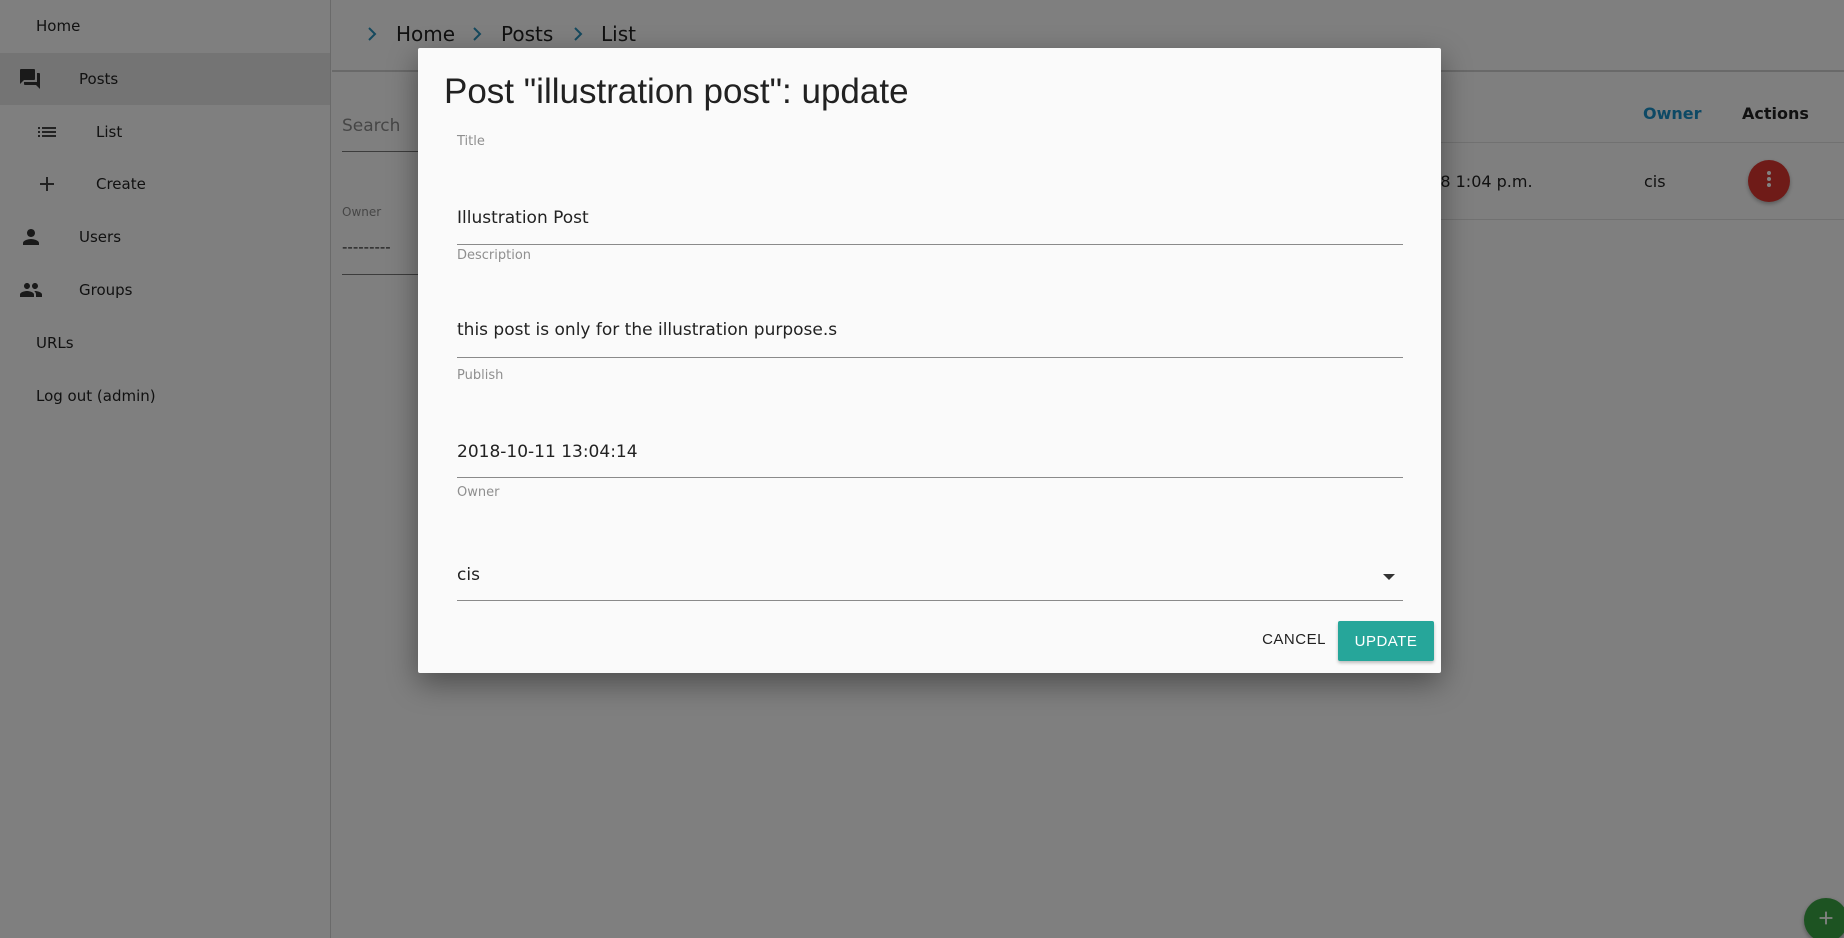 The image size is (1844, 938). Describe the element at coordinates (1389, 577) in the screenshot. I see `dropdown-arrow-icon` at that location.